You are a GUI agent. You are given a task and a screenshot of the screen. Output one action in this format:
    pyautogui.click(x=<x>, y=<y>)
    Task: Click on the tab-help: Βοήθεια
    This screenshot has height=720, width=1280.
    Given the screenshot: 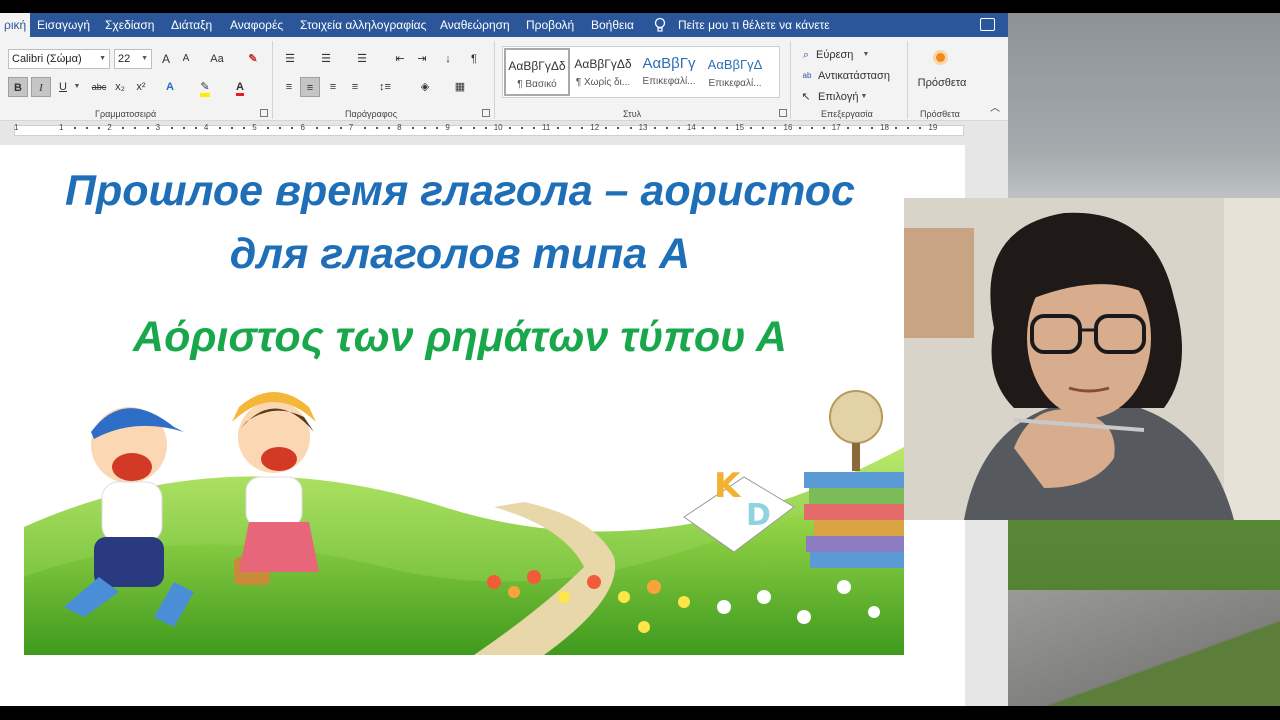 What is the action you would take?
    pyautogui.click(x=612, y=25)
    